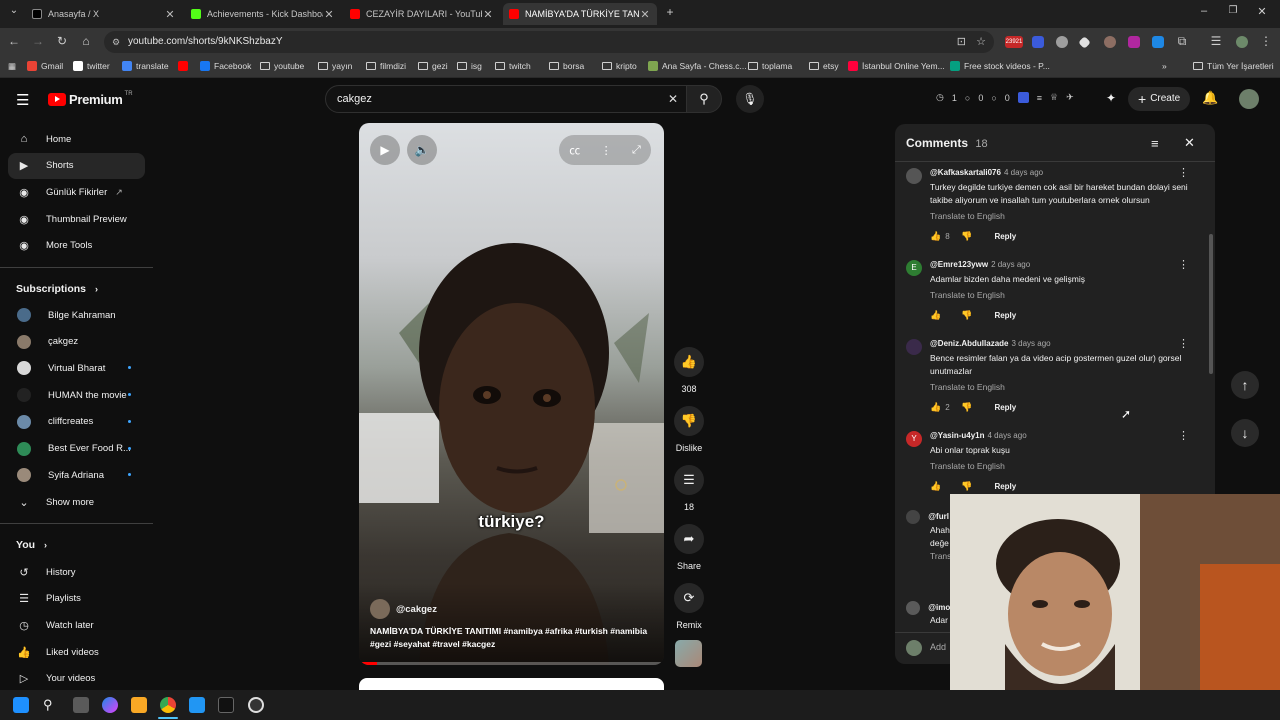  What do you see at coordinates (961, 42) in the screenshot?
I see `install-icon: ⊡` at bounding box center [961, 42].